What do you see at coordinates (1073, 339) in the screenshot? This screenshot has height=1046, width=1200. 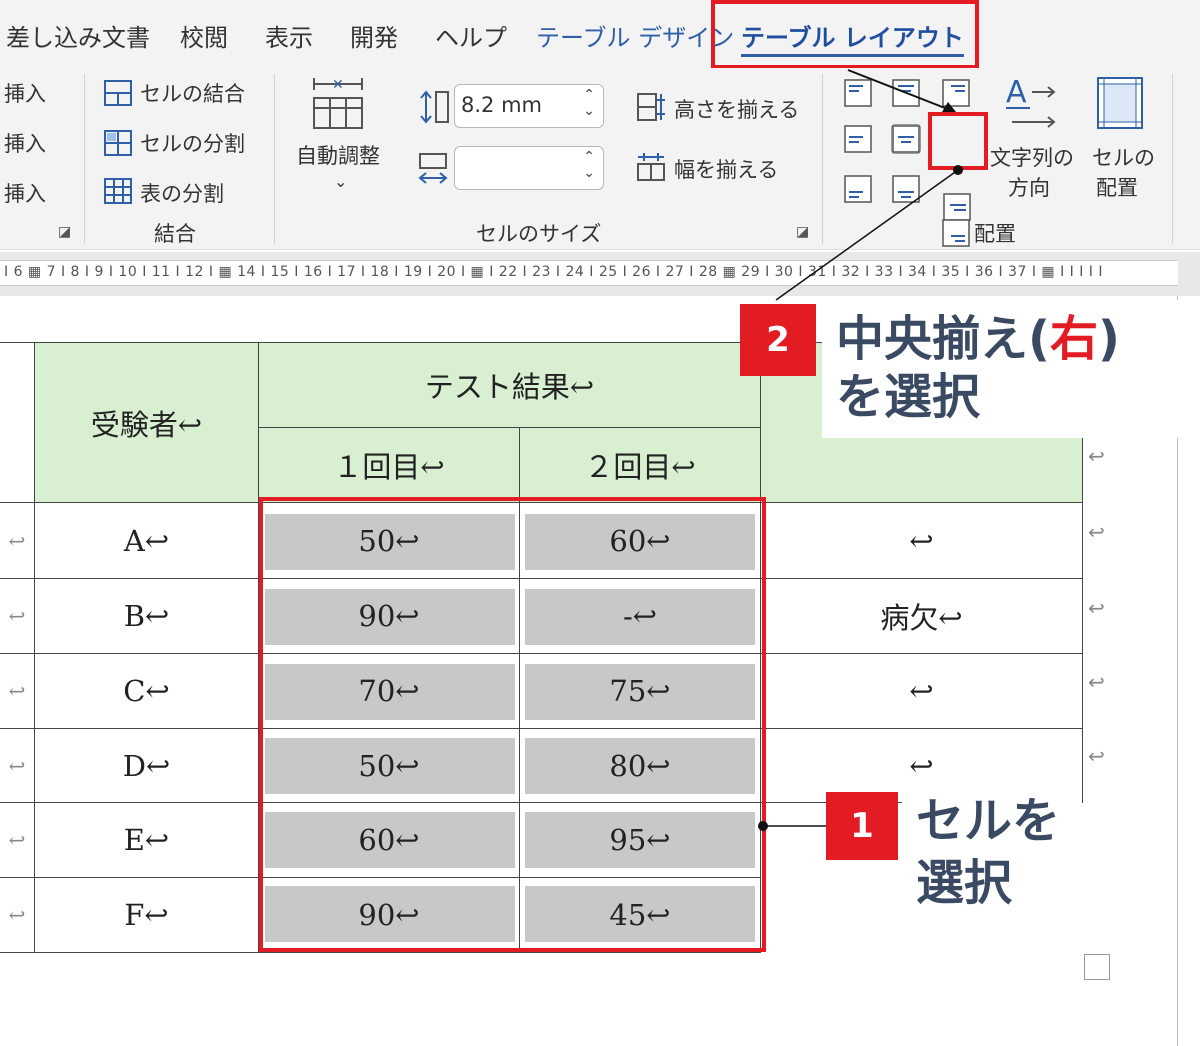 I see `step2-text-red: 右` at bounding box center [1073, 339].